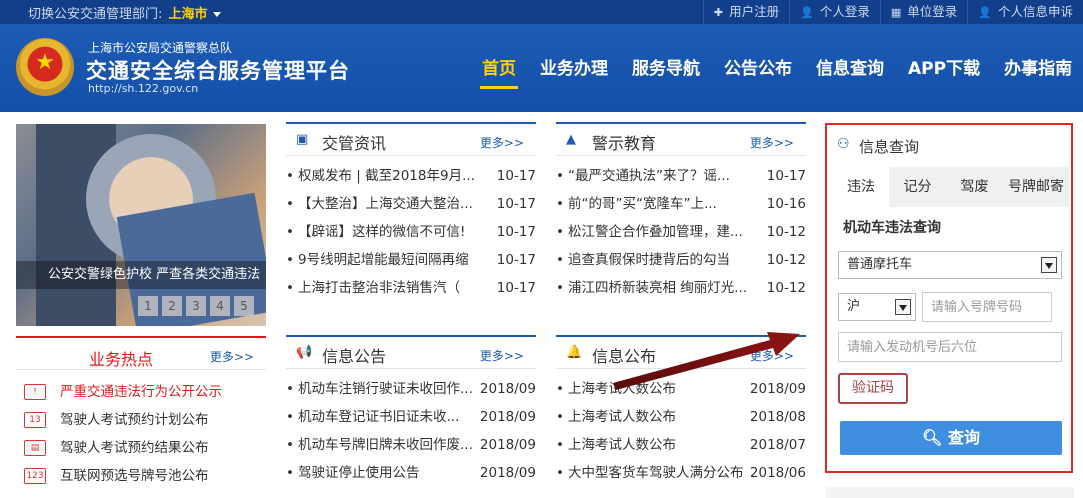 The width and height of the screenshot is (1083, 498). What do you see at coordinates (196, 306) in the screenshot?
I see `carousel-page-3: 3` at bounding box center [196, 306].